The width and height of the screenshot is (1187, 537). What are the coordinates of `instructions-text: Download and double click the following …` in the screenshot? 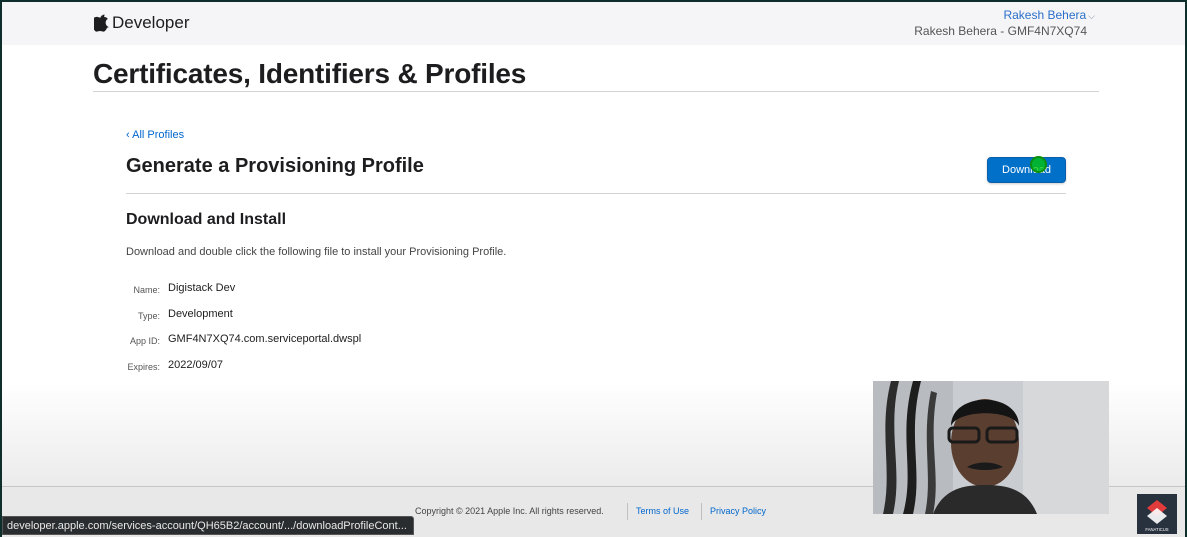 It's located at (316, 252).